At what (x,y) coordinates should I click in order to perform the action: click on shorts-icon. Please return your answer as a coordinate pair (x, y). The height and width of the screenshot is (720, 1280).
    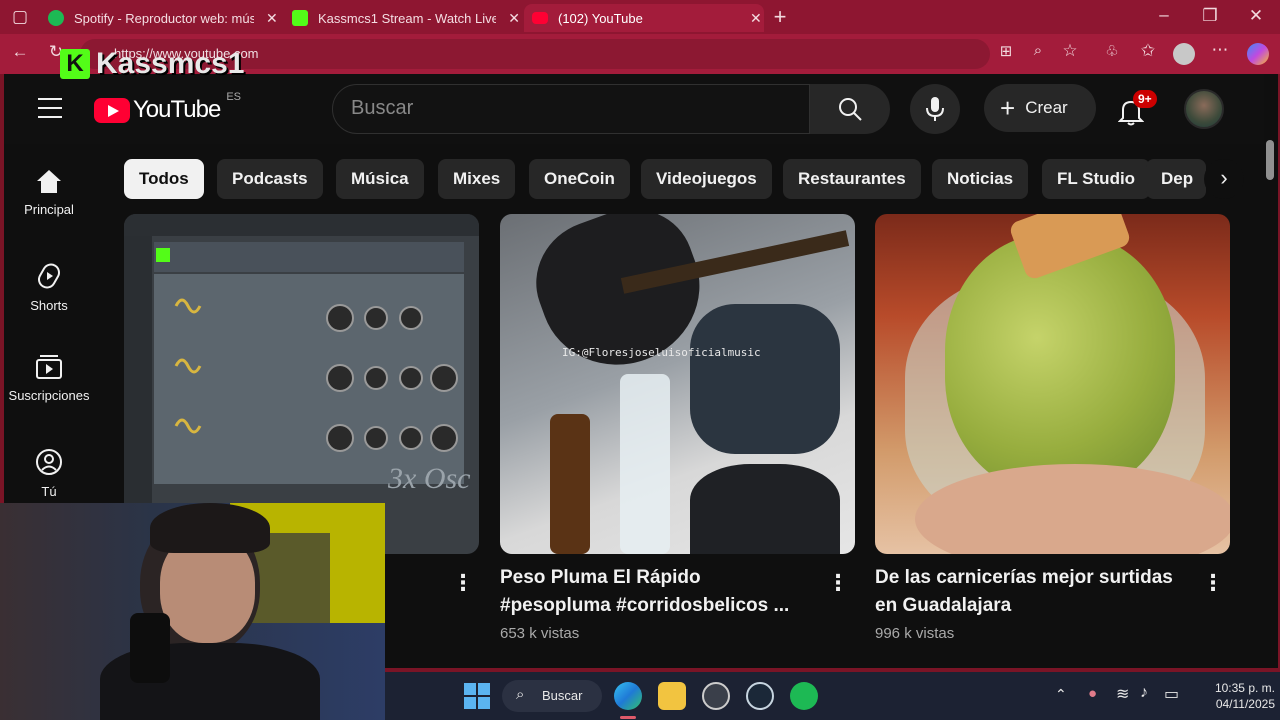
    Looking at the image, I should click on (49, 276).